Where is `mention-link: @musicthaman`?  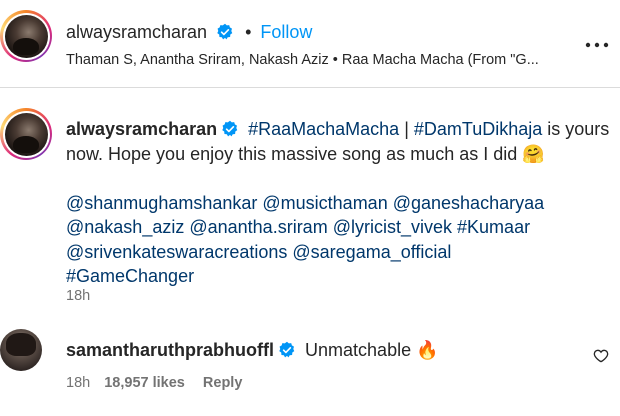 mention-link: @musicthaman is located at coordinates (324, 203).